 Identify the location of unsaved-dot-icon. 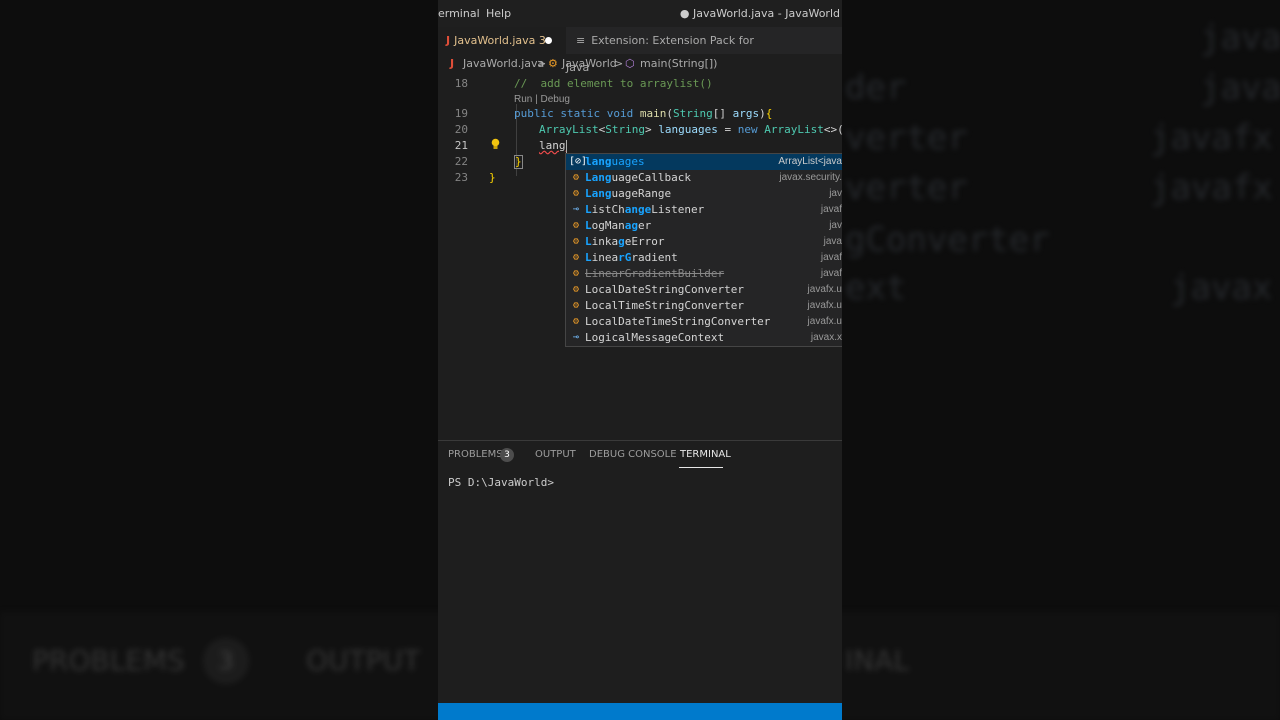
(548, 40).